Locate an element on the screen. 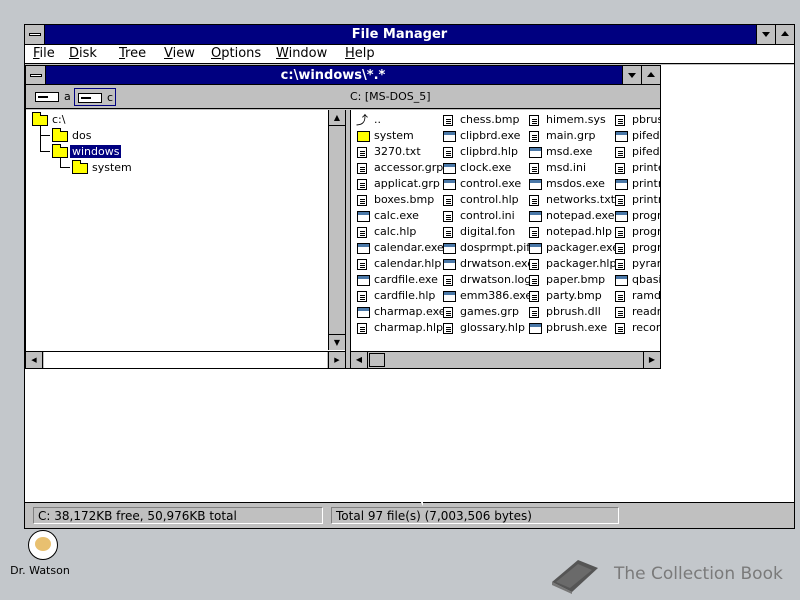 The width and height of the screenshot is (800, 600). file-name: calendar.exe is located at coordinates (409, 247).